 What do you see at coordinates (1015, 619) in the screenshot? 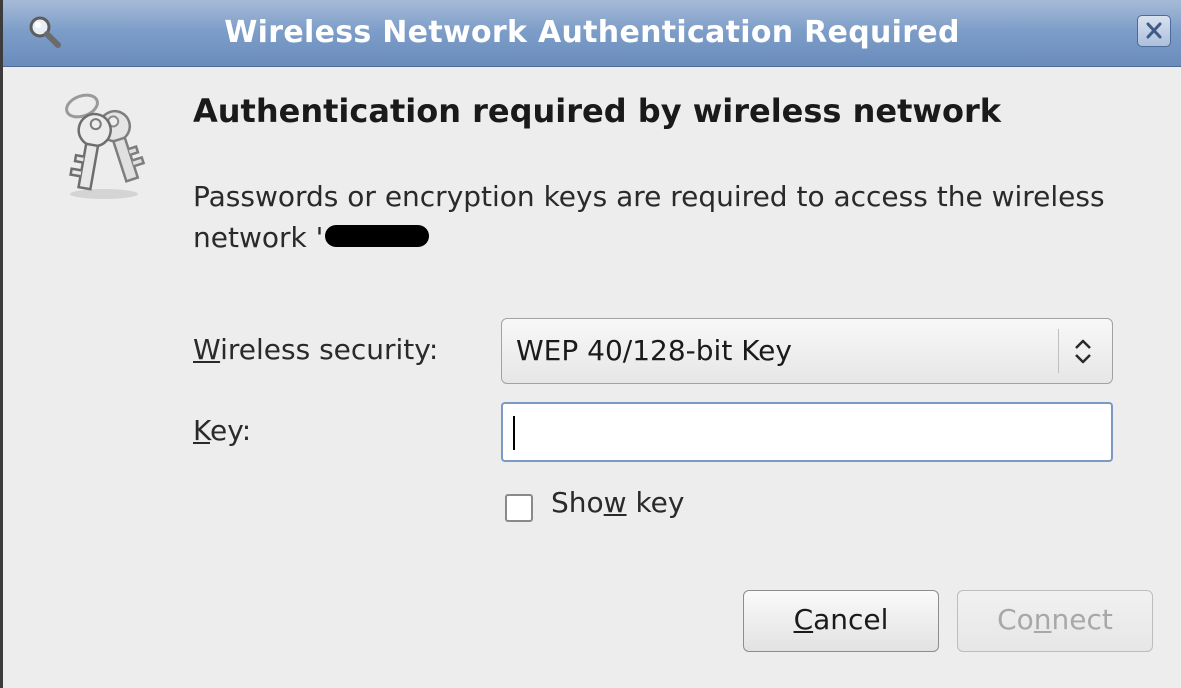
I see `connect-prefix: Co` at bounding box center [1015, 619].